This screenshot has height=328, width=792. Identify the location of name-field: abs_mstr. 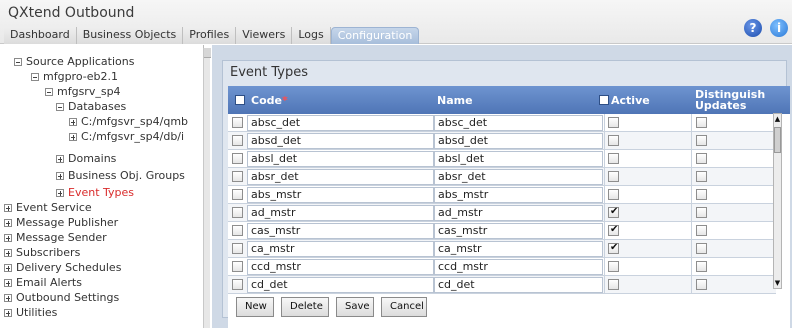
(518, 195).